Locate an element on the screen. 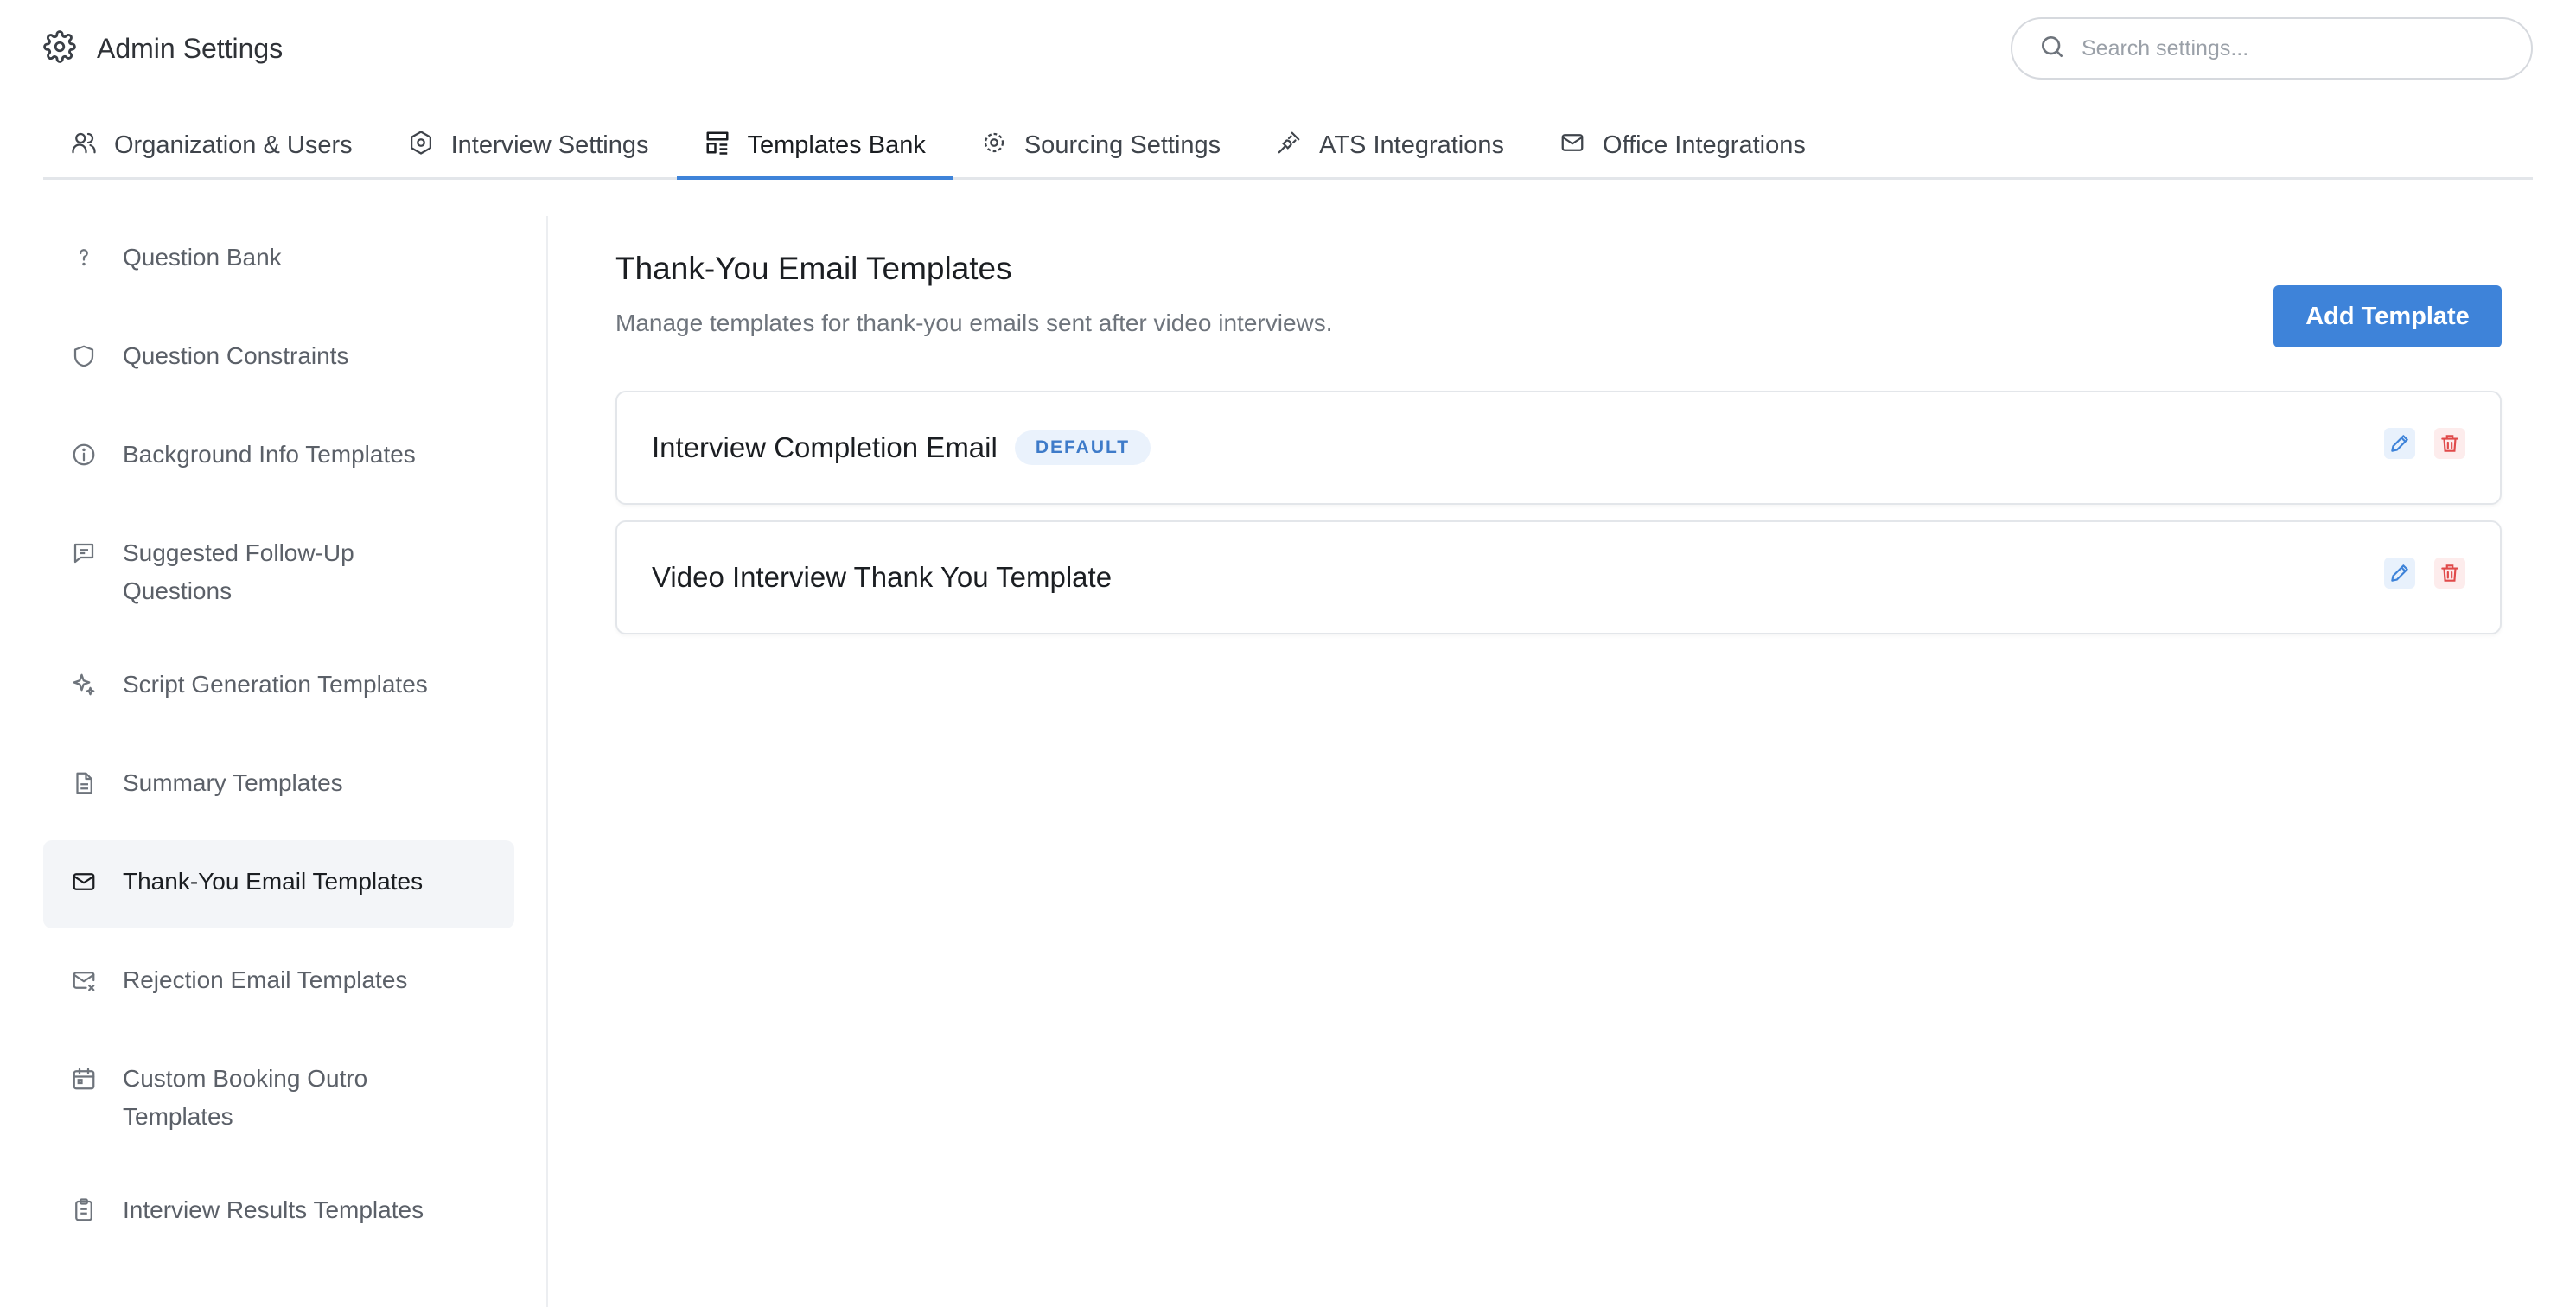  tab-office-integrations: Office Integrations is located at coordinates (1682, 145).